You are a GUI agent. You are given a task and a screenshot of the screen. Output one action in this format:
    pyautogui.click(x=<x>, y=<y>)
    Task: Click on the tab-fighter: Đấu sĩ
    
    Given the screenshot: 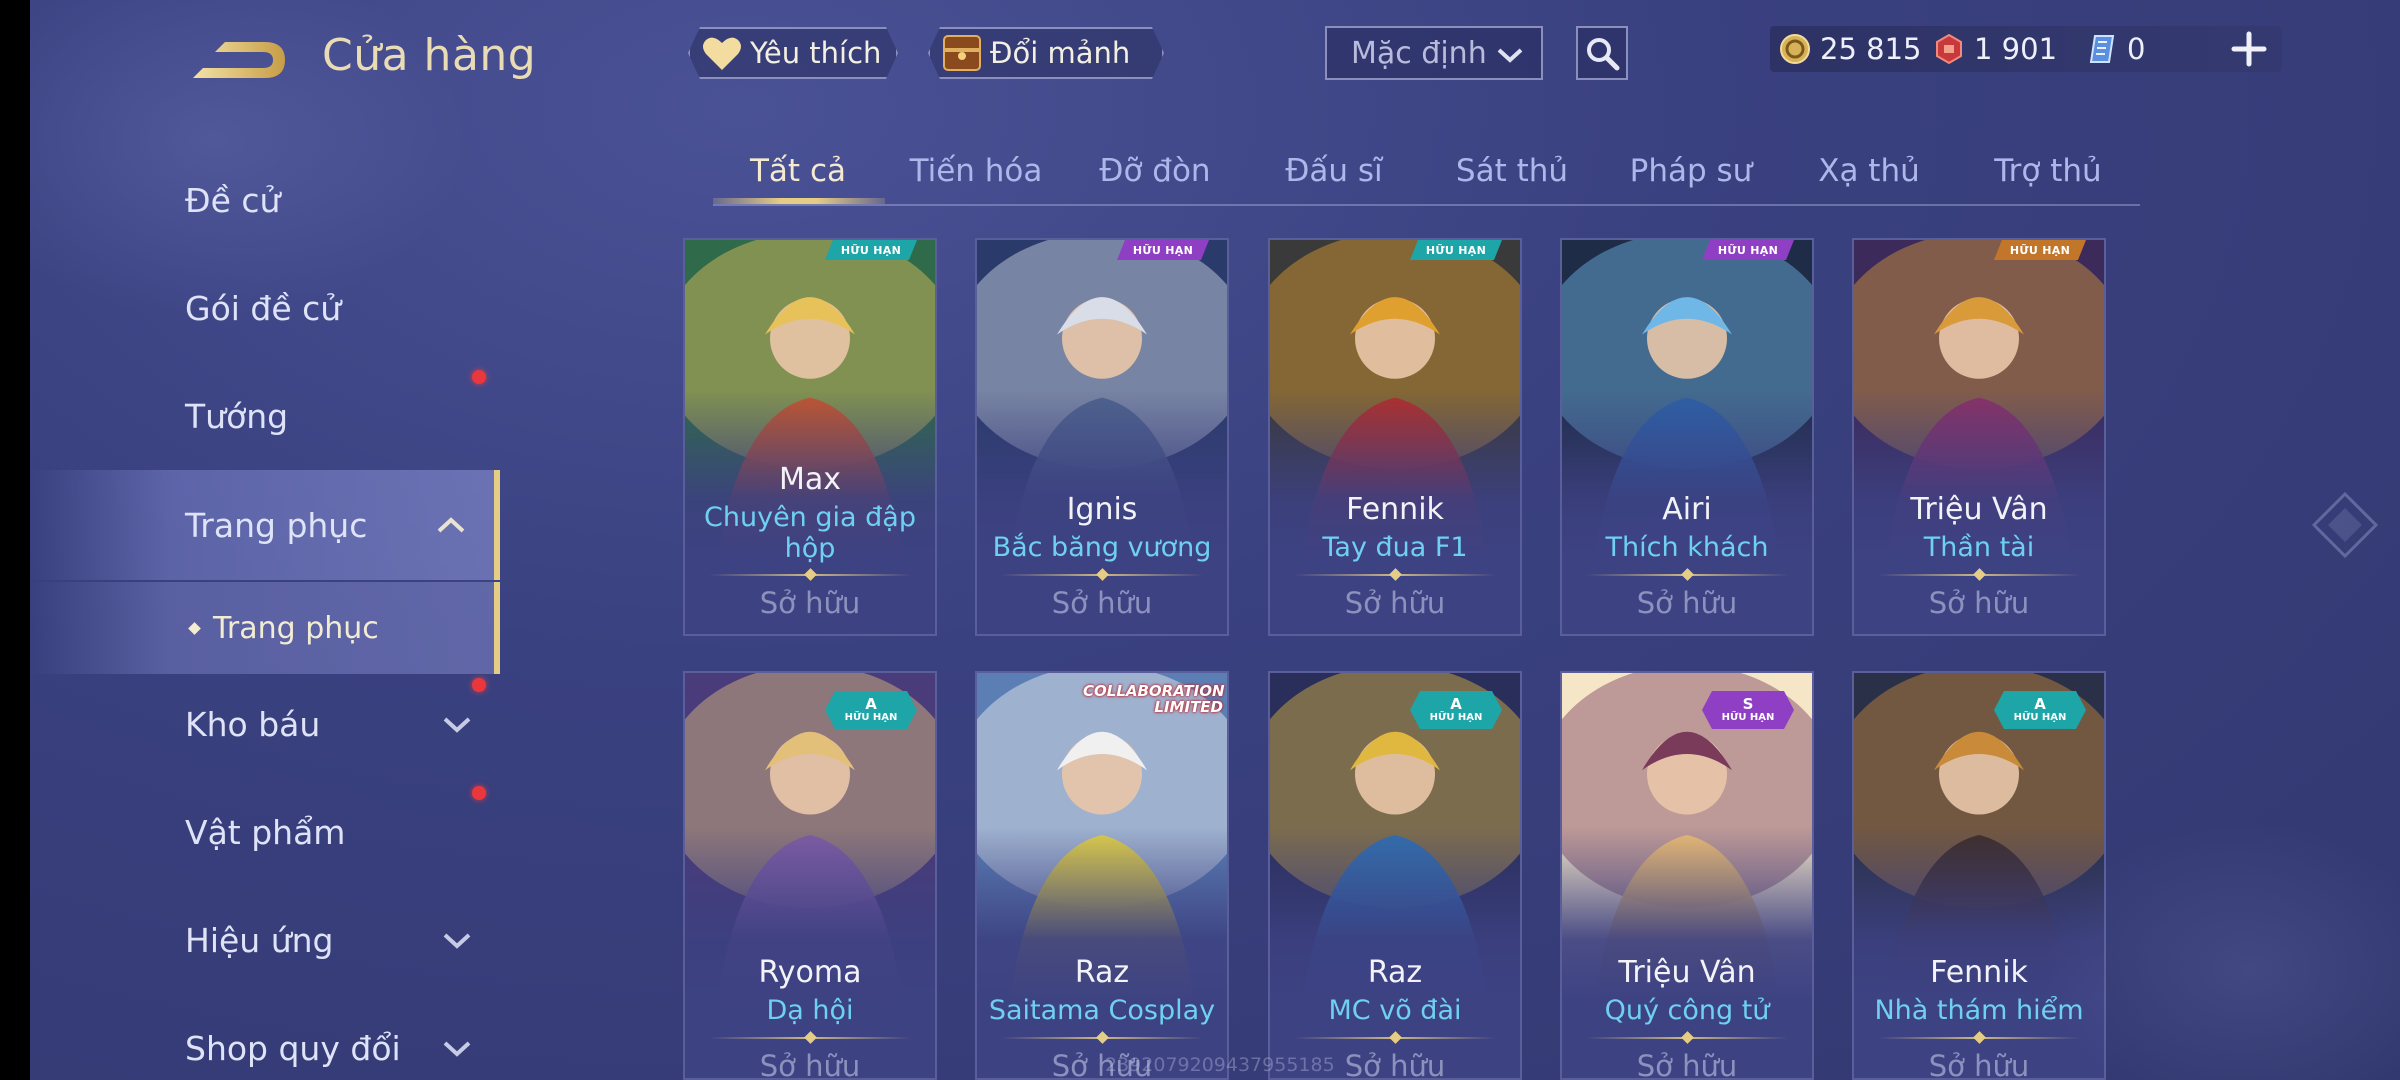 What is the action you would take?
    pyautogui.click(x=1334, y=171)
    